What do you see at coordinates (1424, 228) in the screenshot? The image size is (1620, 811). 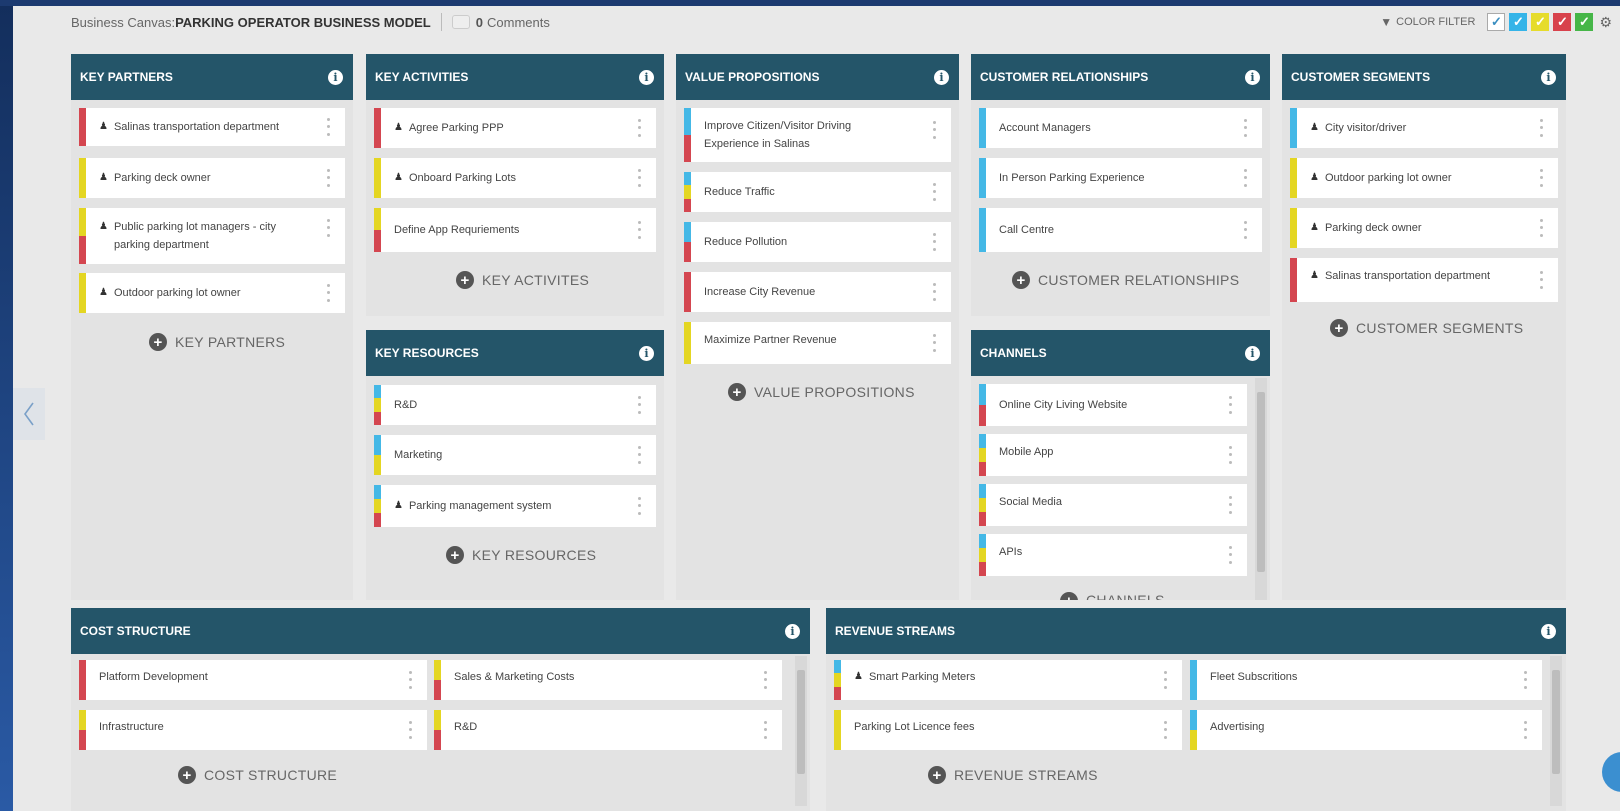 I see `card-cs-3: ♟ Parking deck owner` at bounding box center [1424, 228].